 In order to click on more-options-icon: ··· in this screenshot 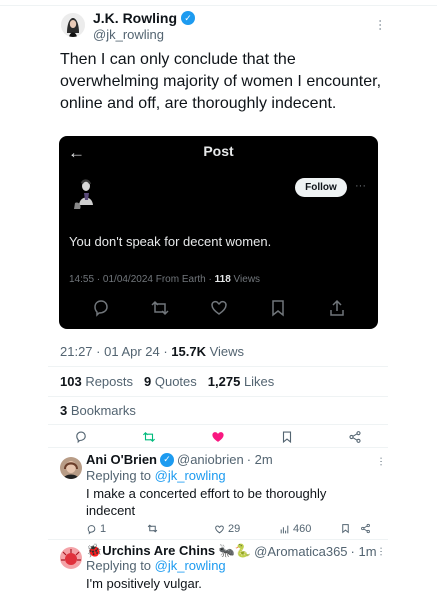, I will do `click(381, 25)`.